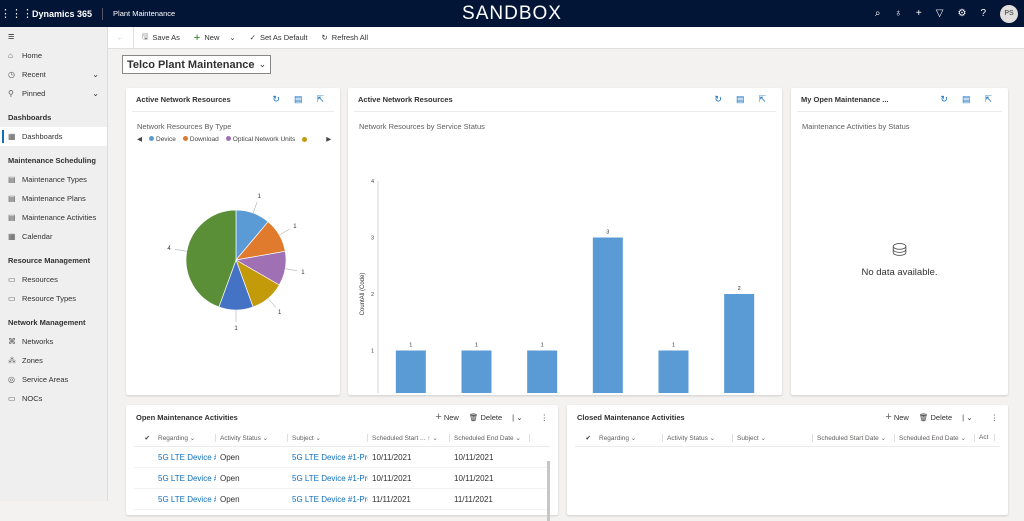 The height and width of the screenshot is (521, 1024). What do you see at coordinates (279, 37) in the screenshot?
I see `set-as-default-button: ✓ Set As Default` at bounding box center [279, 37].